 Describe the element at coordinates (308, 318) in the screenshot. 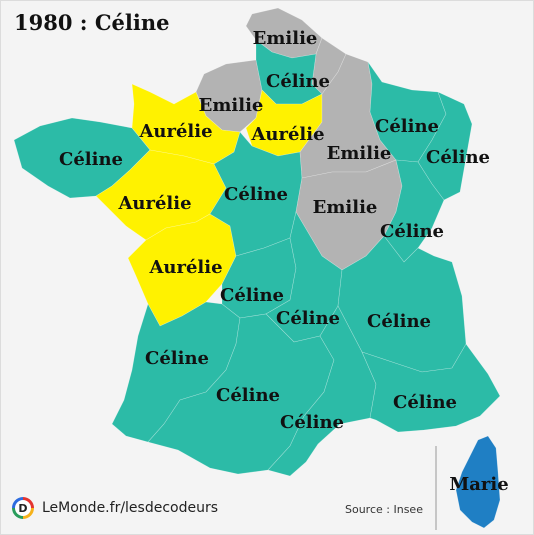

I see `label-auvergne: Céline` at that location.